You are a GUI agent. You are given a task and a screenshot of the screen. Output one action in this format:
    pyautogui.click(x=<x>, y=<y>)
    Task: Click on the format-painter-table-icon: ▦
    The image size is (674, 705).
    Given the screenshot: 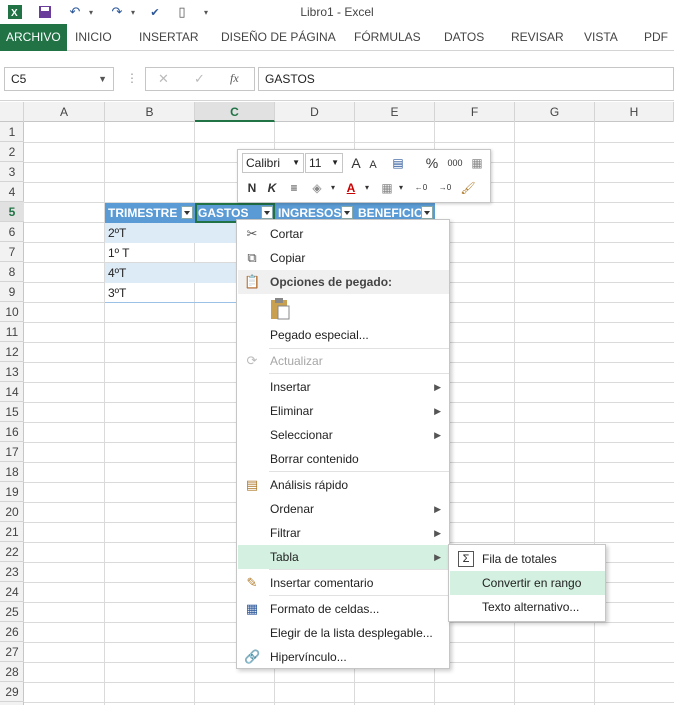 What is the action you would take?
    pyautogui.click(x=477, y=163)
    